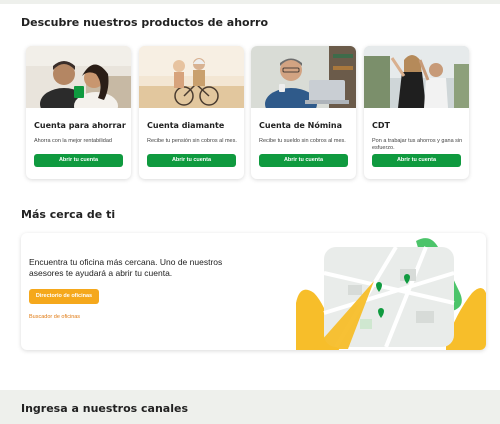 This screenshot has height=424, width=500. What do you see at coordinates (391, 294) in the screenshot?
I see `map-illustration` at bounding box center [391, 294].